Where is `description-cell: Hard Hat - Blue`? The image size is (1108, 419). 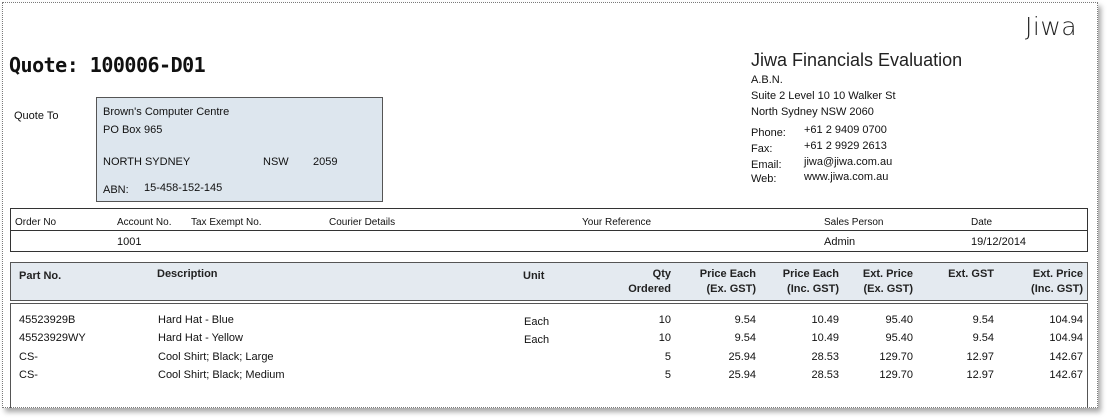 description-cell: Hard Hat - Blue is located at coordinates (196, 320).